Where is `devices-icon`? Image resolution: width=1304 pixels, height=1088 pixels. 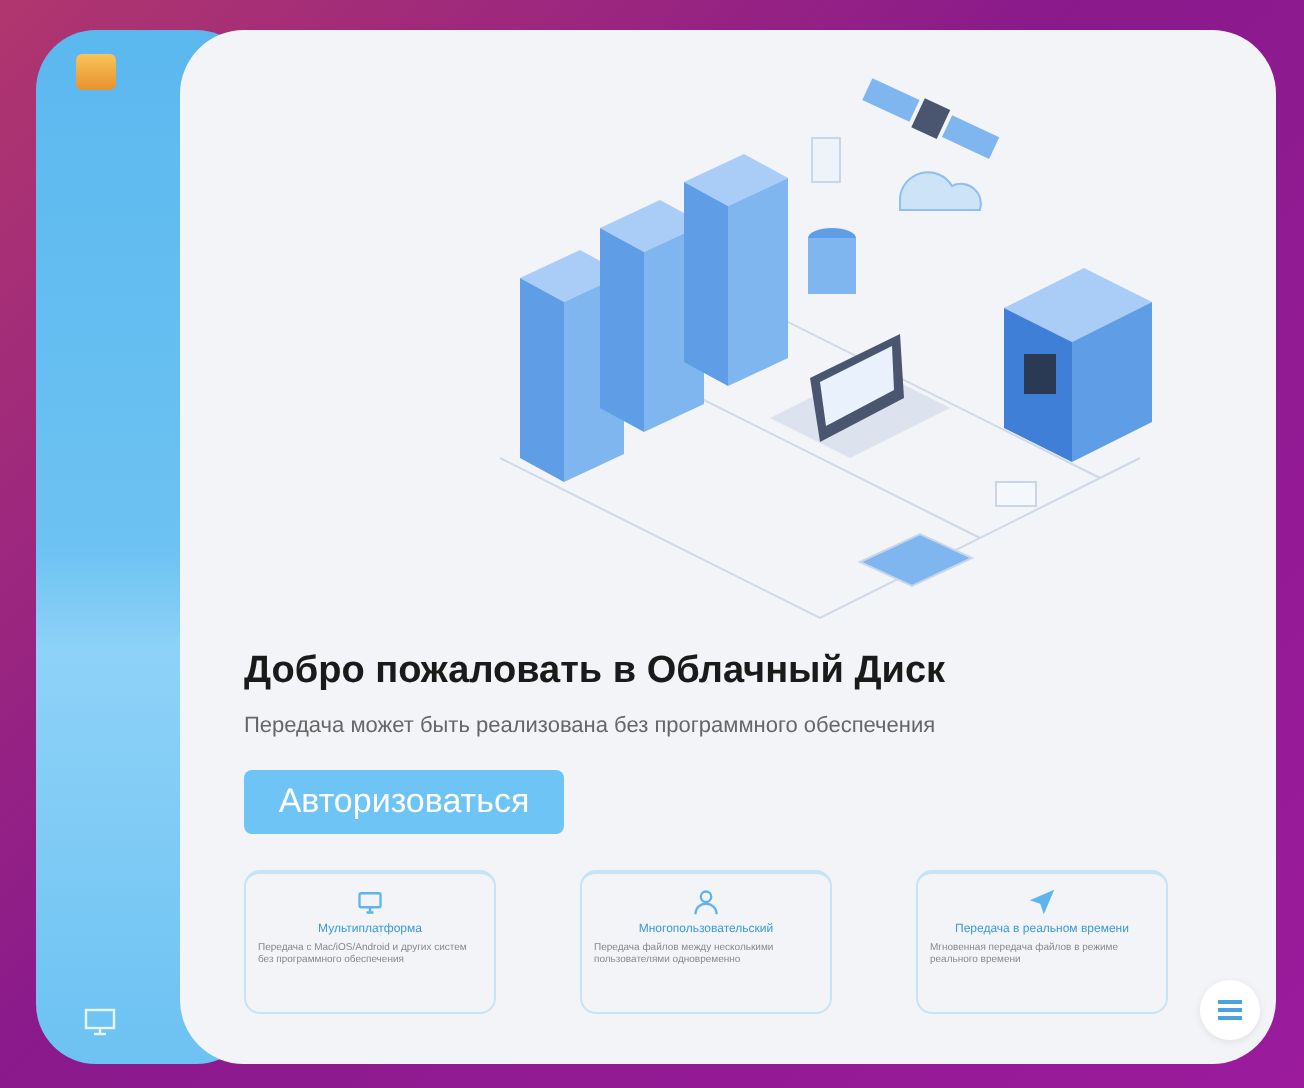
devices-icon is located at coordinates (370, 902).